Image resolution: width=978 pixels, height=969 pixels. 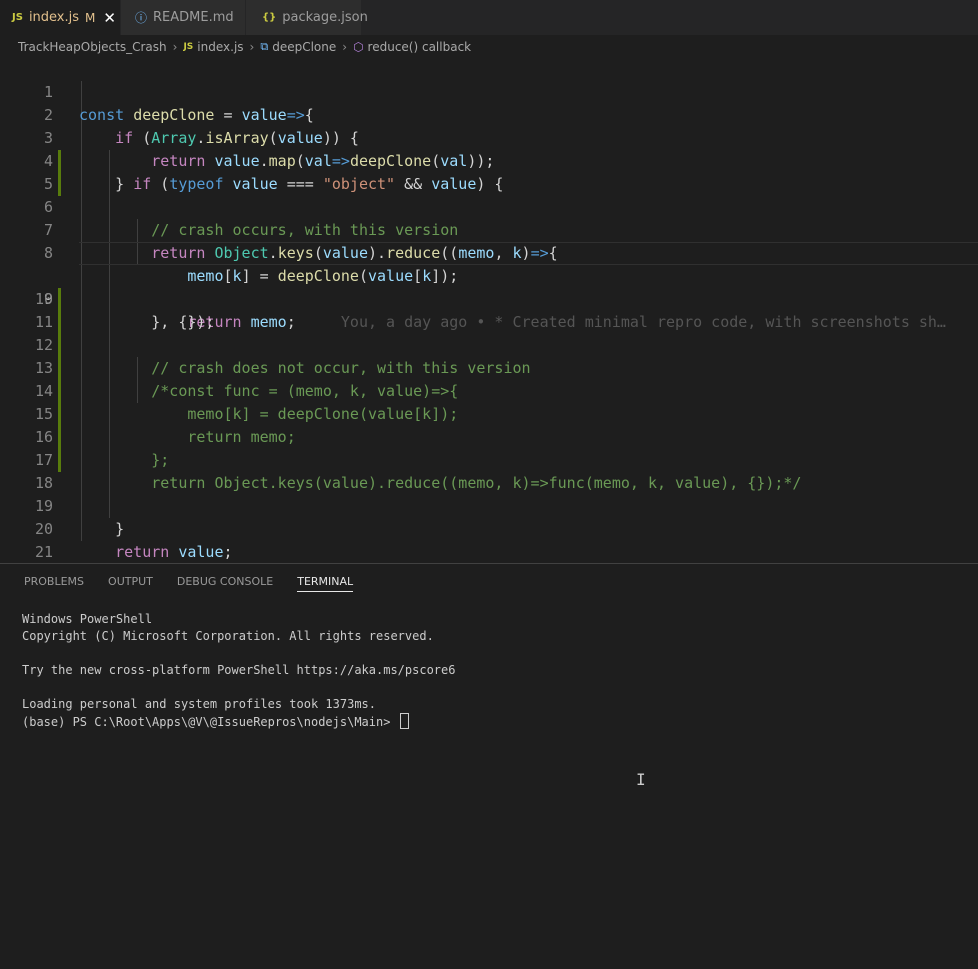 What do you see at coordinates (325, 583) in the screenshot?
I see `tab-terminal: TERMINAL` at bounding box center [325, 583].